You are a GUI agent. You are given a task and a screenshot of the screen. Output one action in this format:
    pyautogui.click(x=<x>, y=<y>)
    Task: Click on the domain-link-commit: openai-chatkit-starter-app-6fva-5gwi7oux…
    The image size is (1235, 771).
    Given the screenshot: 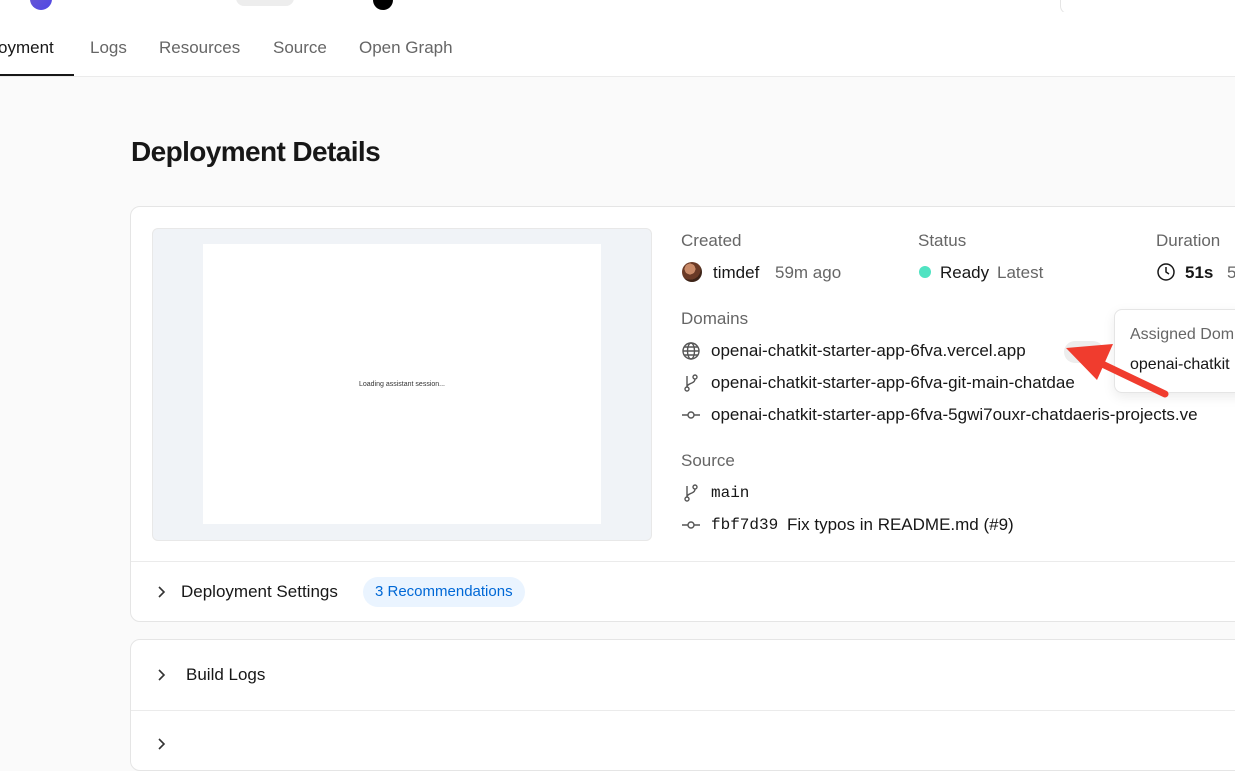 What is the action you would take?
    pyautogui.click(x=954, y=415)
    